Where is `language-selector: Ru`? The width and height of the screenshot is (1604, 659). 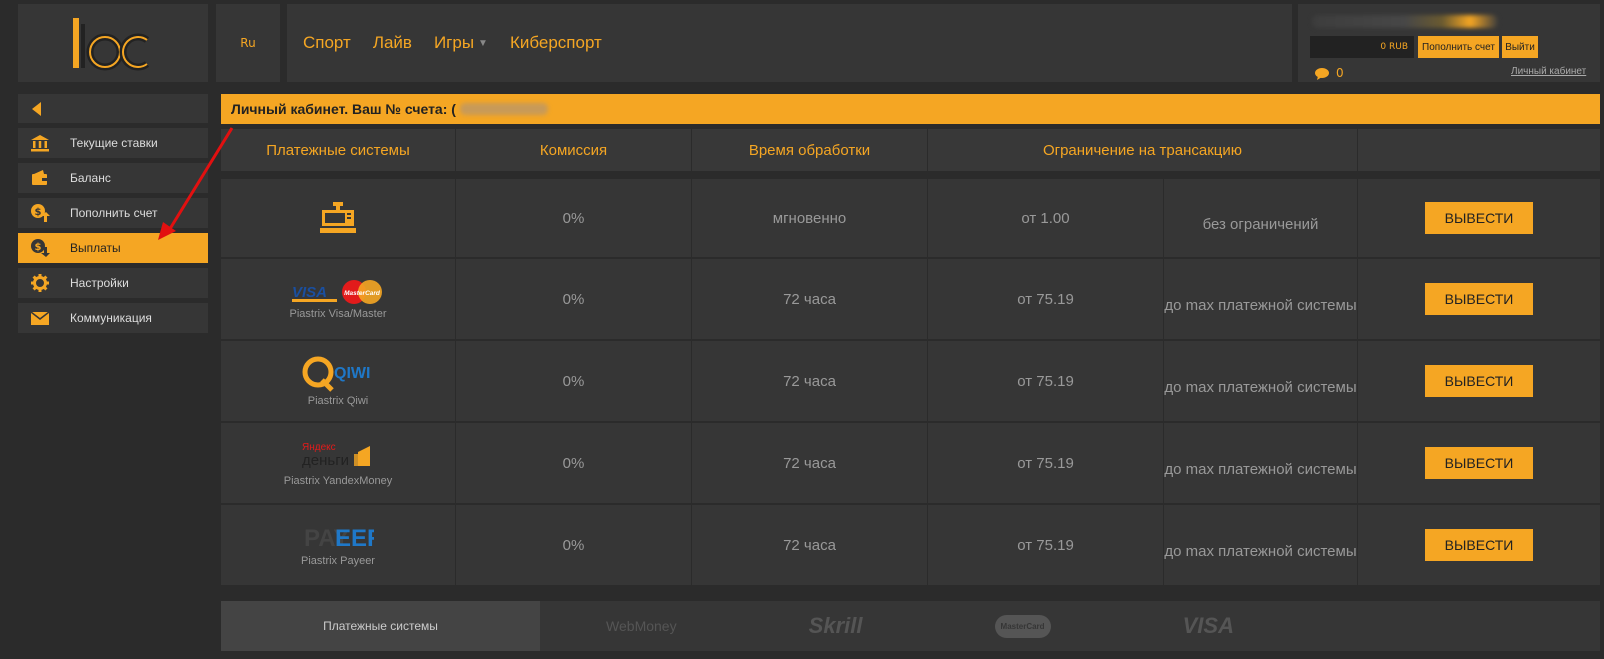
language-selector: Ru is located at coordinates (248, 43).